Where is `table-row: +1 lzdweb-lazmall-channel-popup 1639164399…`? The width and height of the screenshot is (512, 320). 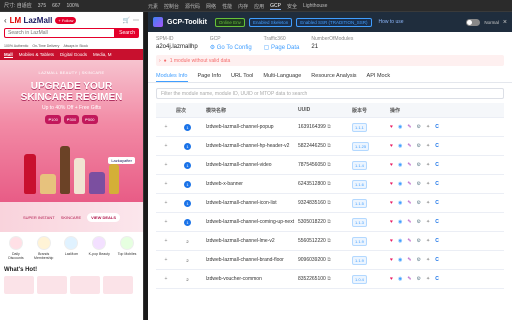 table-row: +1 lzdweb-lazmall-channel-popup 1639164399… is located at coordinates (330, 127).